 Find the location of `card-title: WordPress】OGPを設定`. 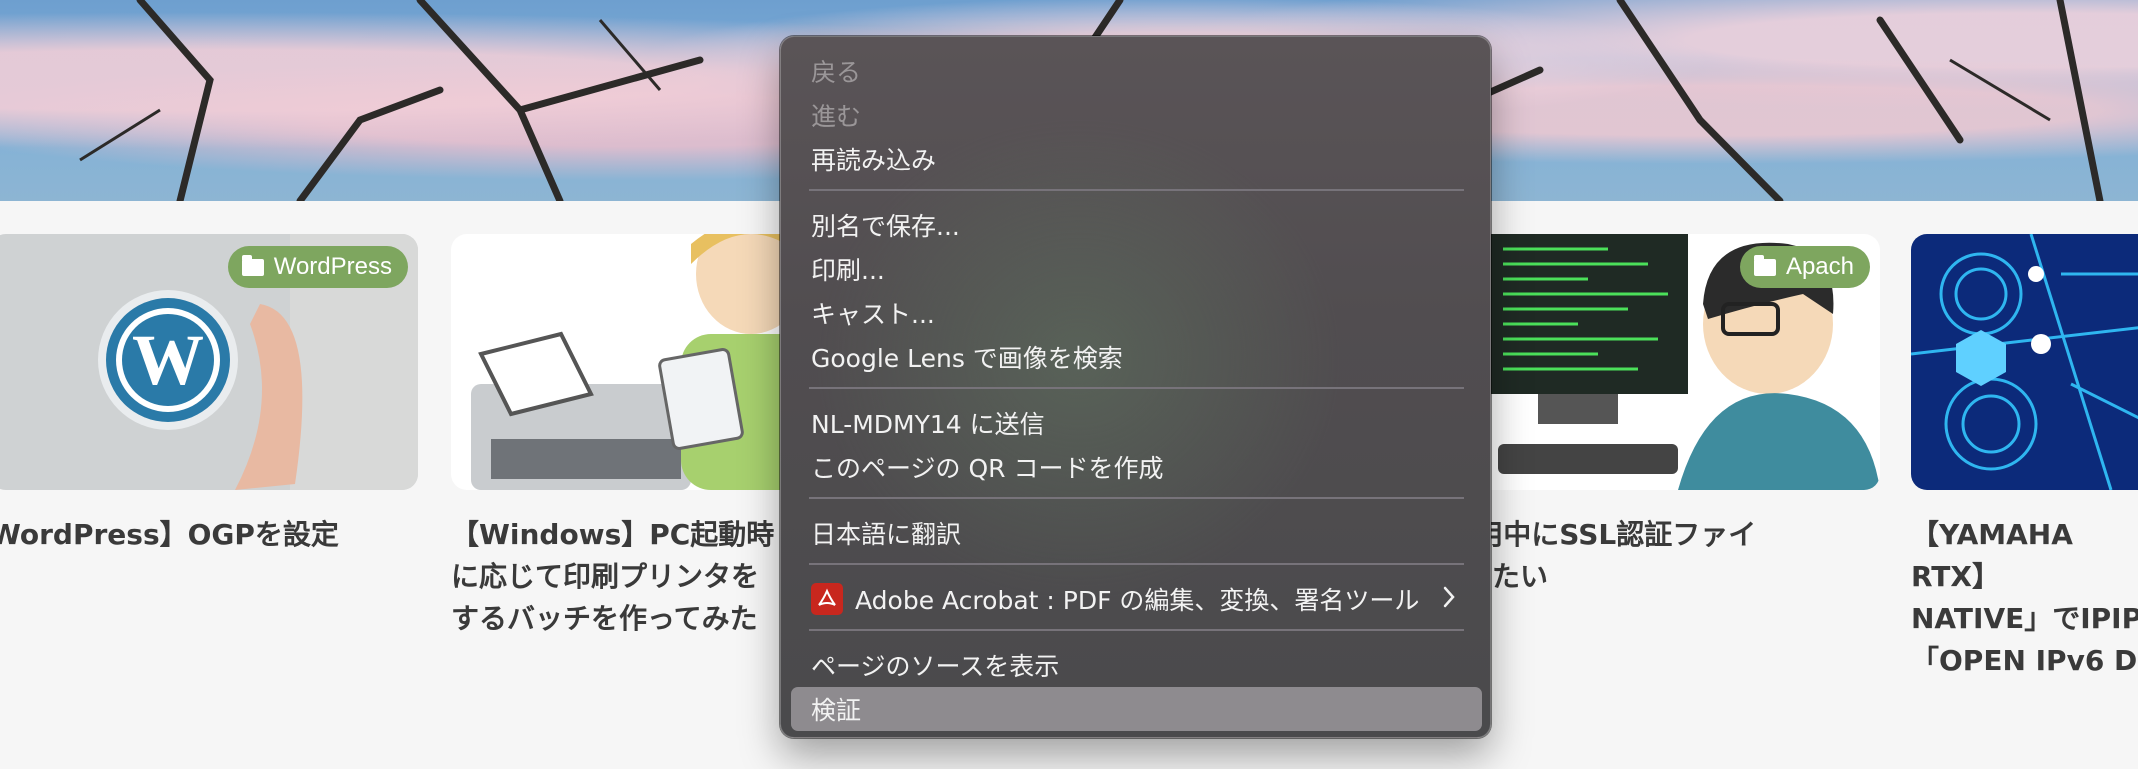

card-title: WordPress】OGPを設定 is located at coordinates (209, 535).